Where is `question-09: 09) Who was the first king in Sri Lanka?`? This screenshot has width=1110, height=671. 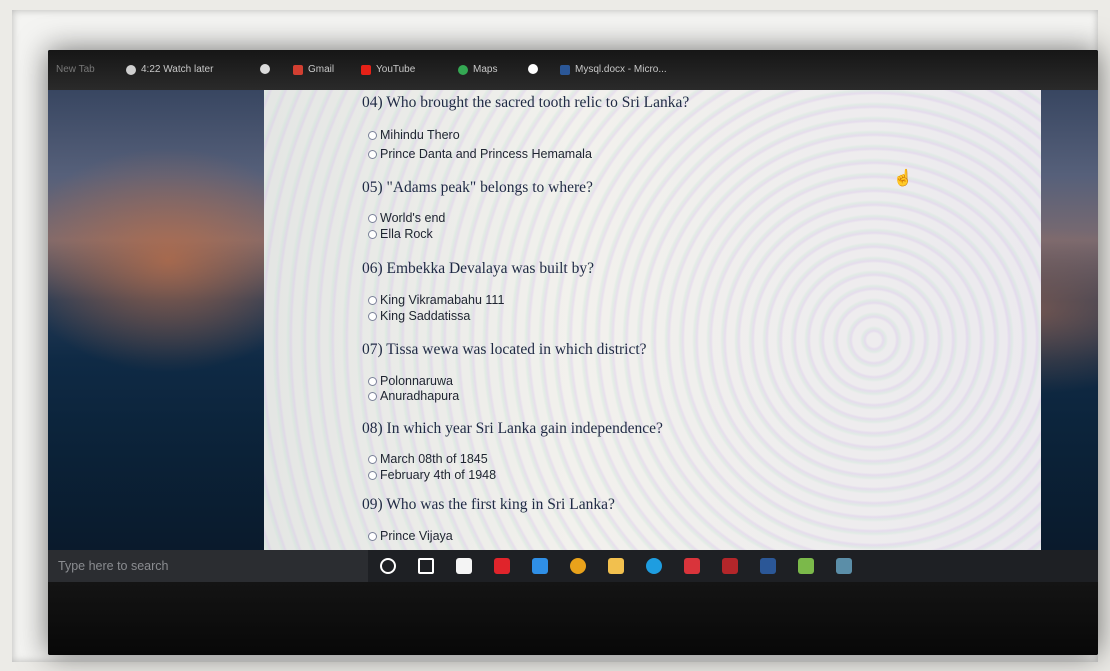 question-09: 09) Who was the first king in Sri Lanka? is located at coordinates (488, 504).